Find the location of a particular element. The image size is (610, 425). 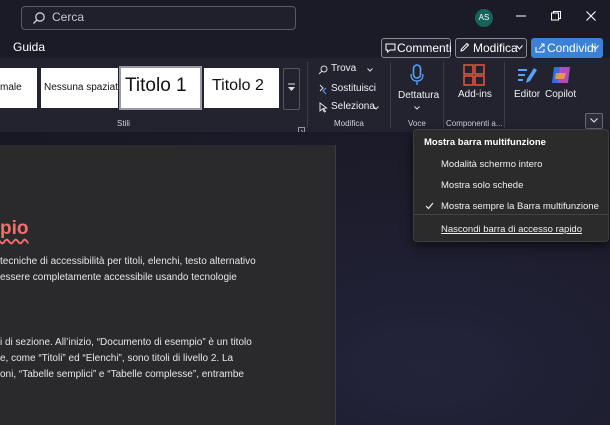

copilot-icon is located at coordinates (561, 75).